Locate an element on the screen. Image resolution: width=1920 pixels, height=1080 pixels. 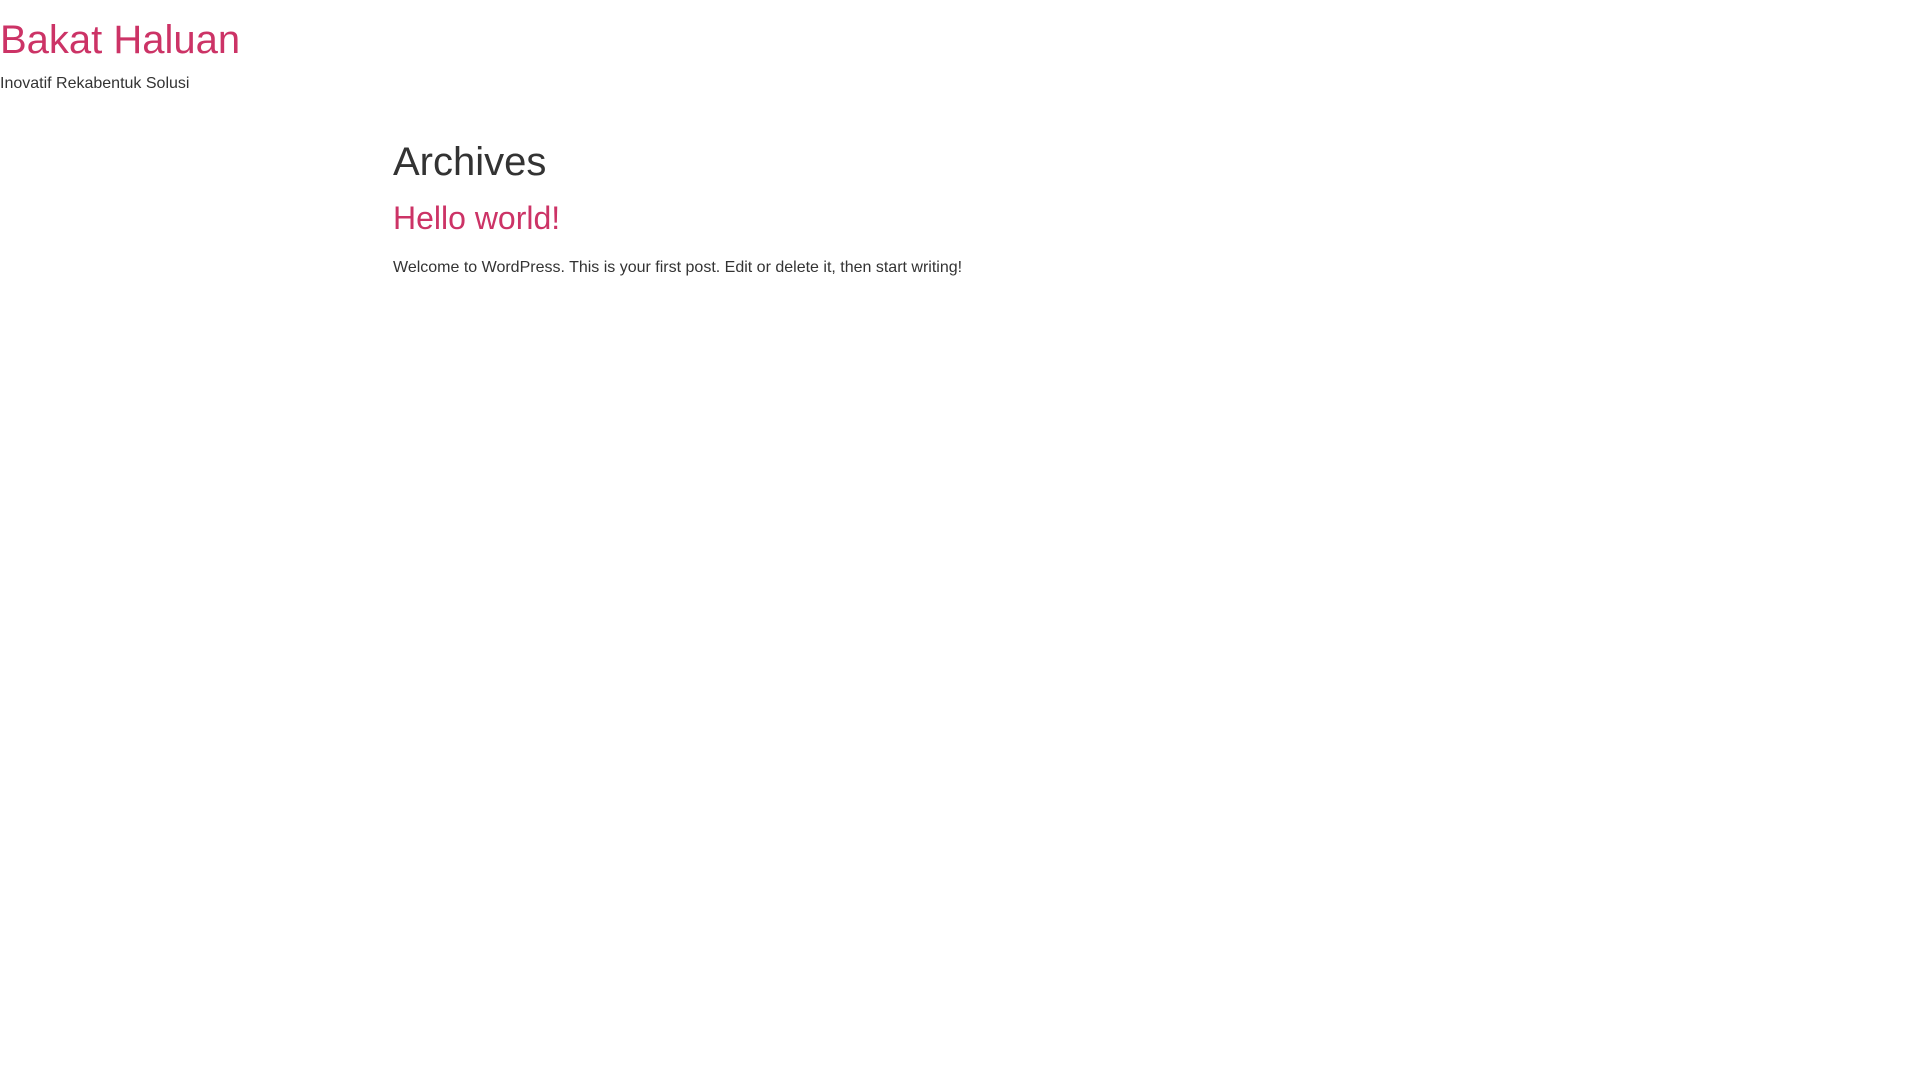
site-tagline: Inovatif Rekabentuk Solusi is located at coordinates (95, 83).